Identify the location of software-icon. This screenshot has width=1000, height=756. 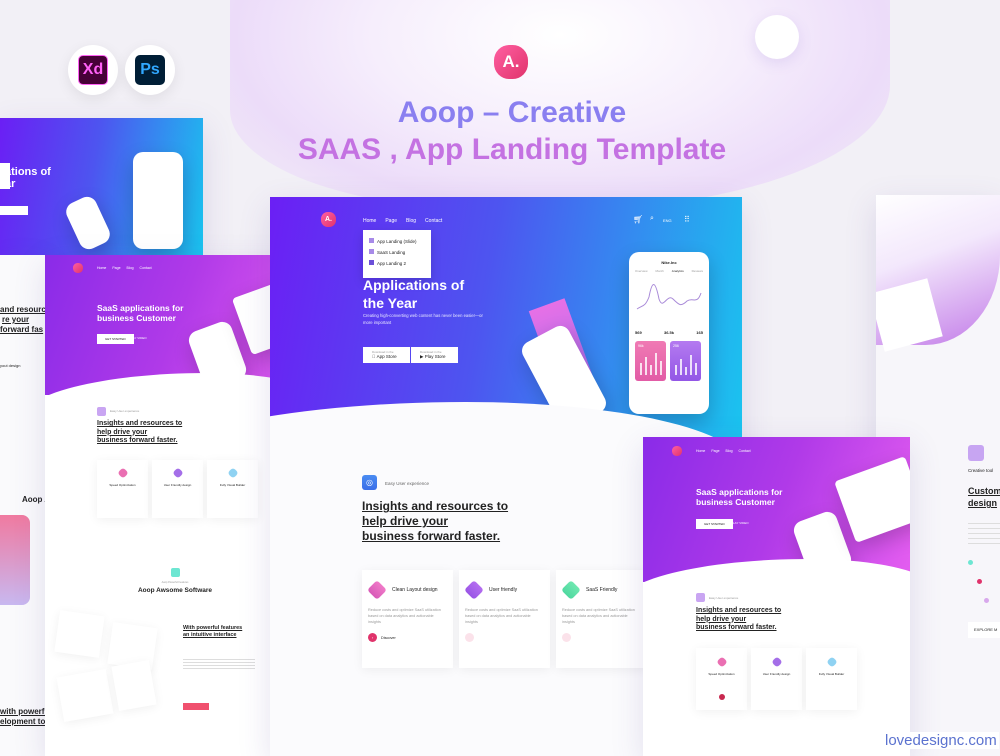
(175, 572).